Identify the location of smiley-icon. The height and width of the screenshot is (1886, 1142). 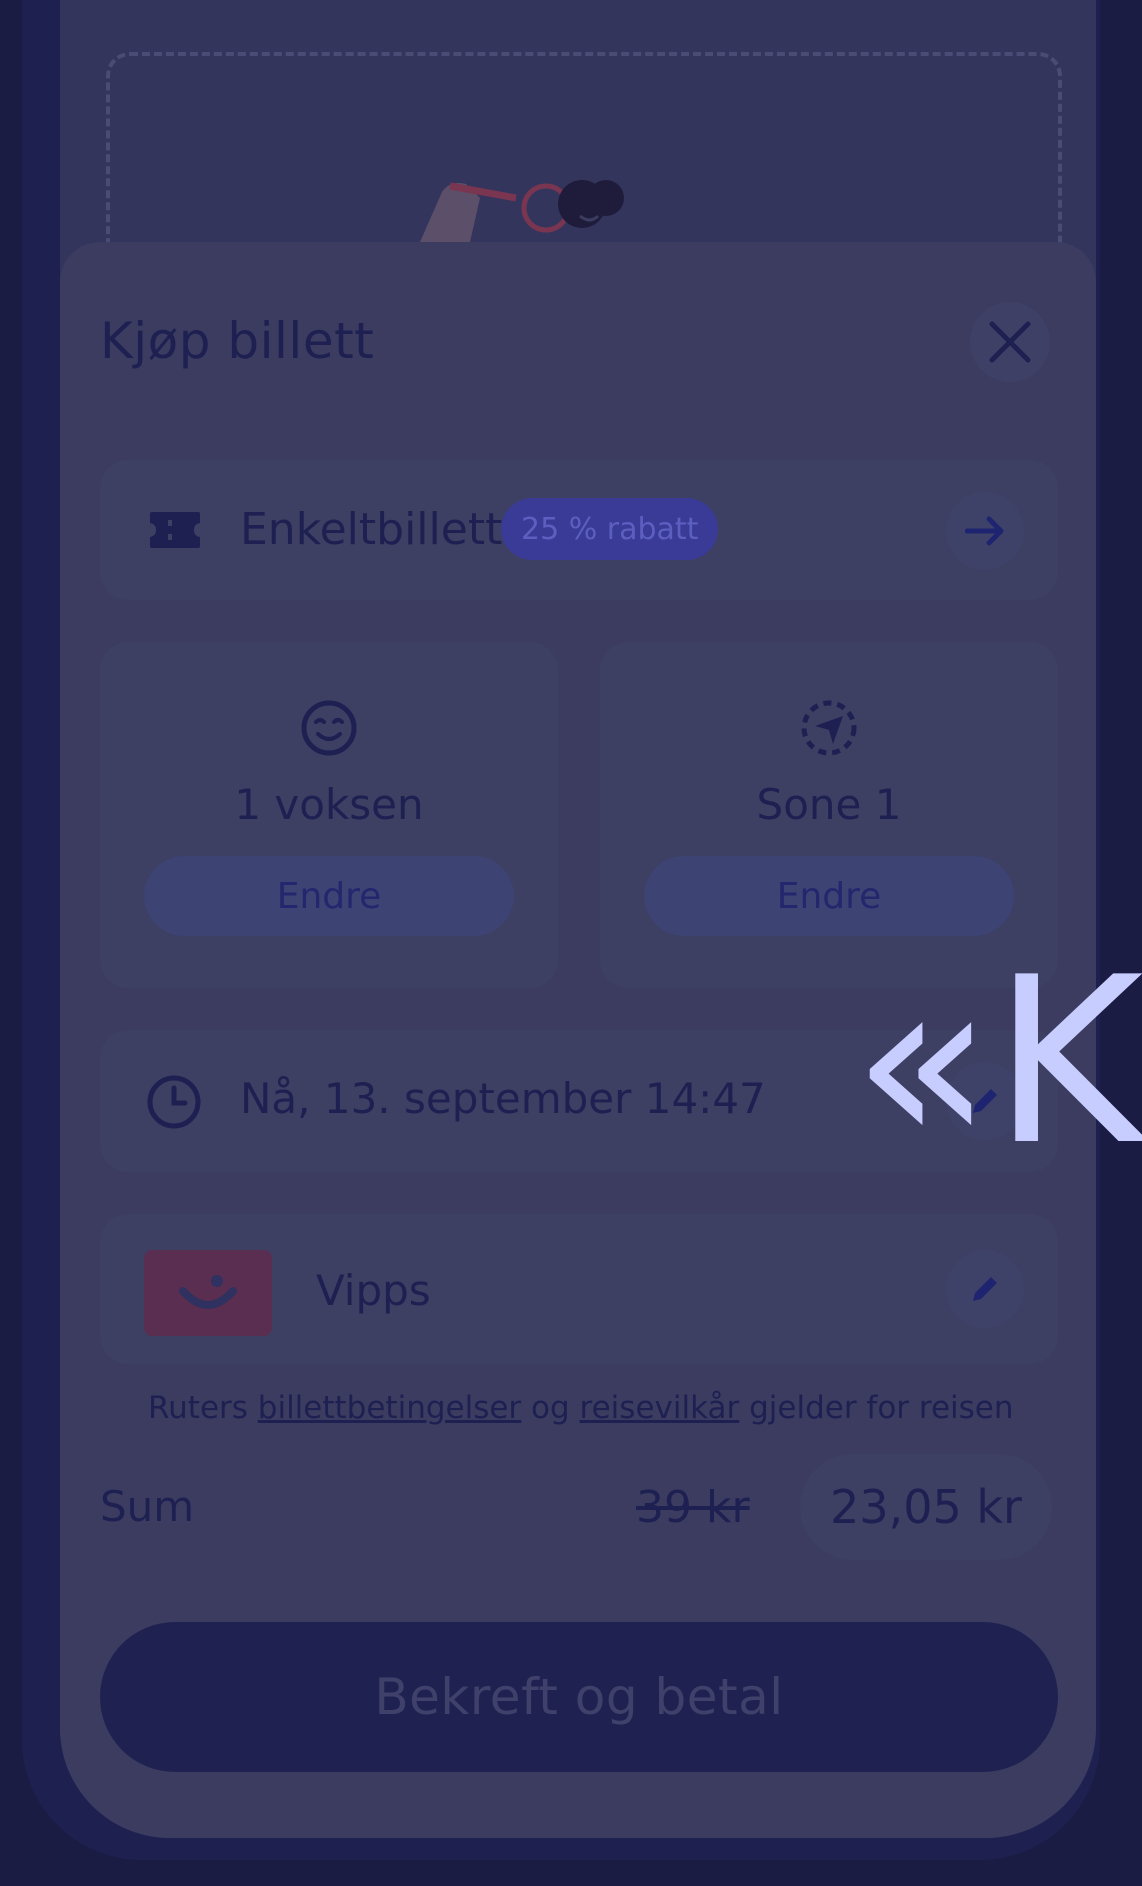
(329, 728).